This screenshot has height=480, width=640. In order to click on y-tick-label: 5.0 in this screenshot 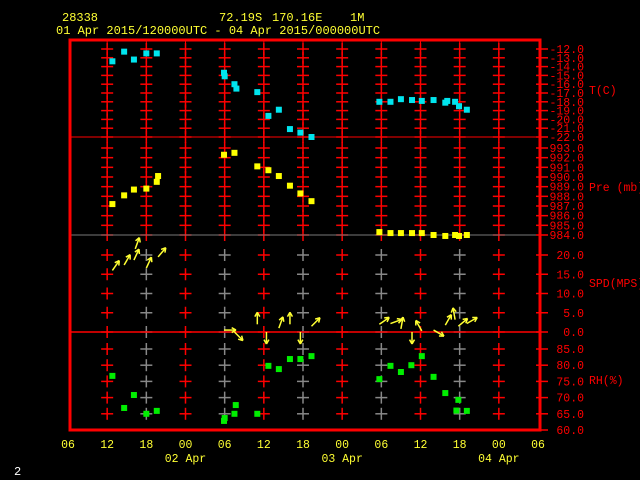, I will do `click(573, 314)`.